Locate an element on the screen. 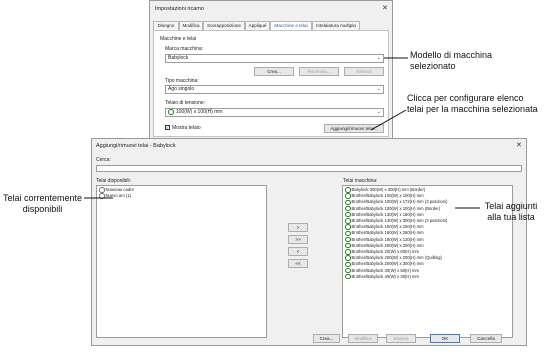 This screenshot has height=364, width=544. callout-added-hoops: Telai aggiunti alla tua lista is located at coordinates (511, 211).